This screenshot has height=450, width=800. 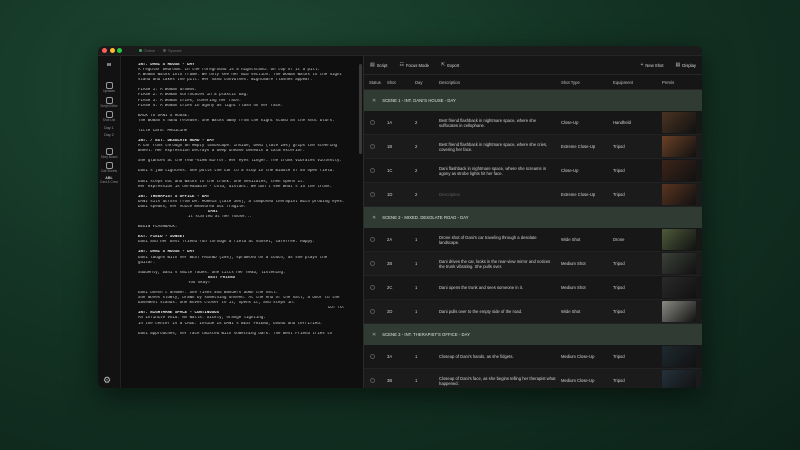 What do you see at coordinates (396, 263) in the screenshot?
I see `shot-cell: 2B` at bounding box center [396, 263].